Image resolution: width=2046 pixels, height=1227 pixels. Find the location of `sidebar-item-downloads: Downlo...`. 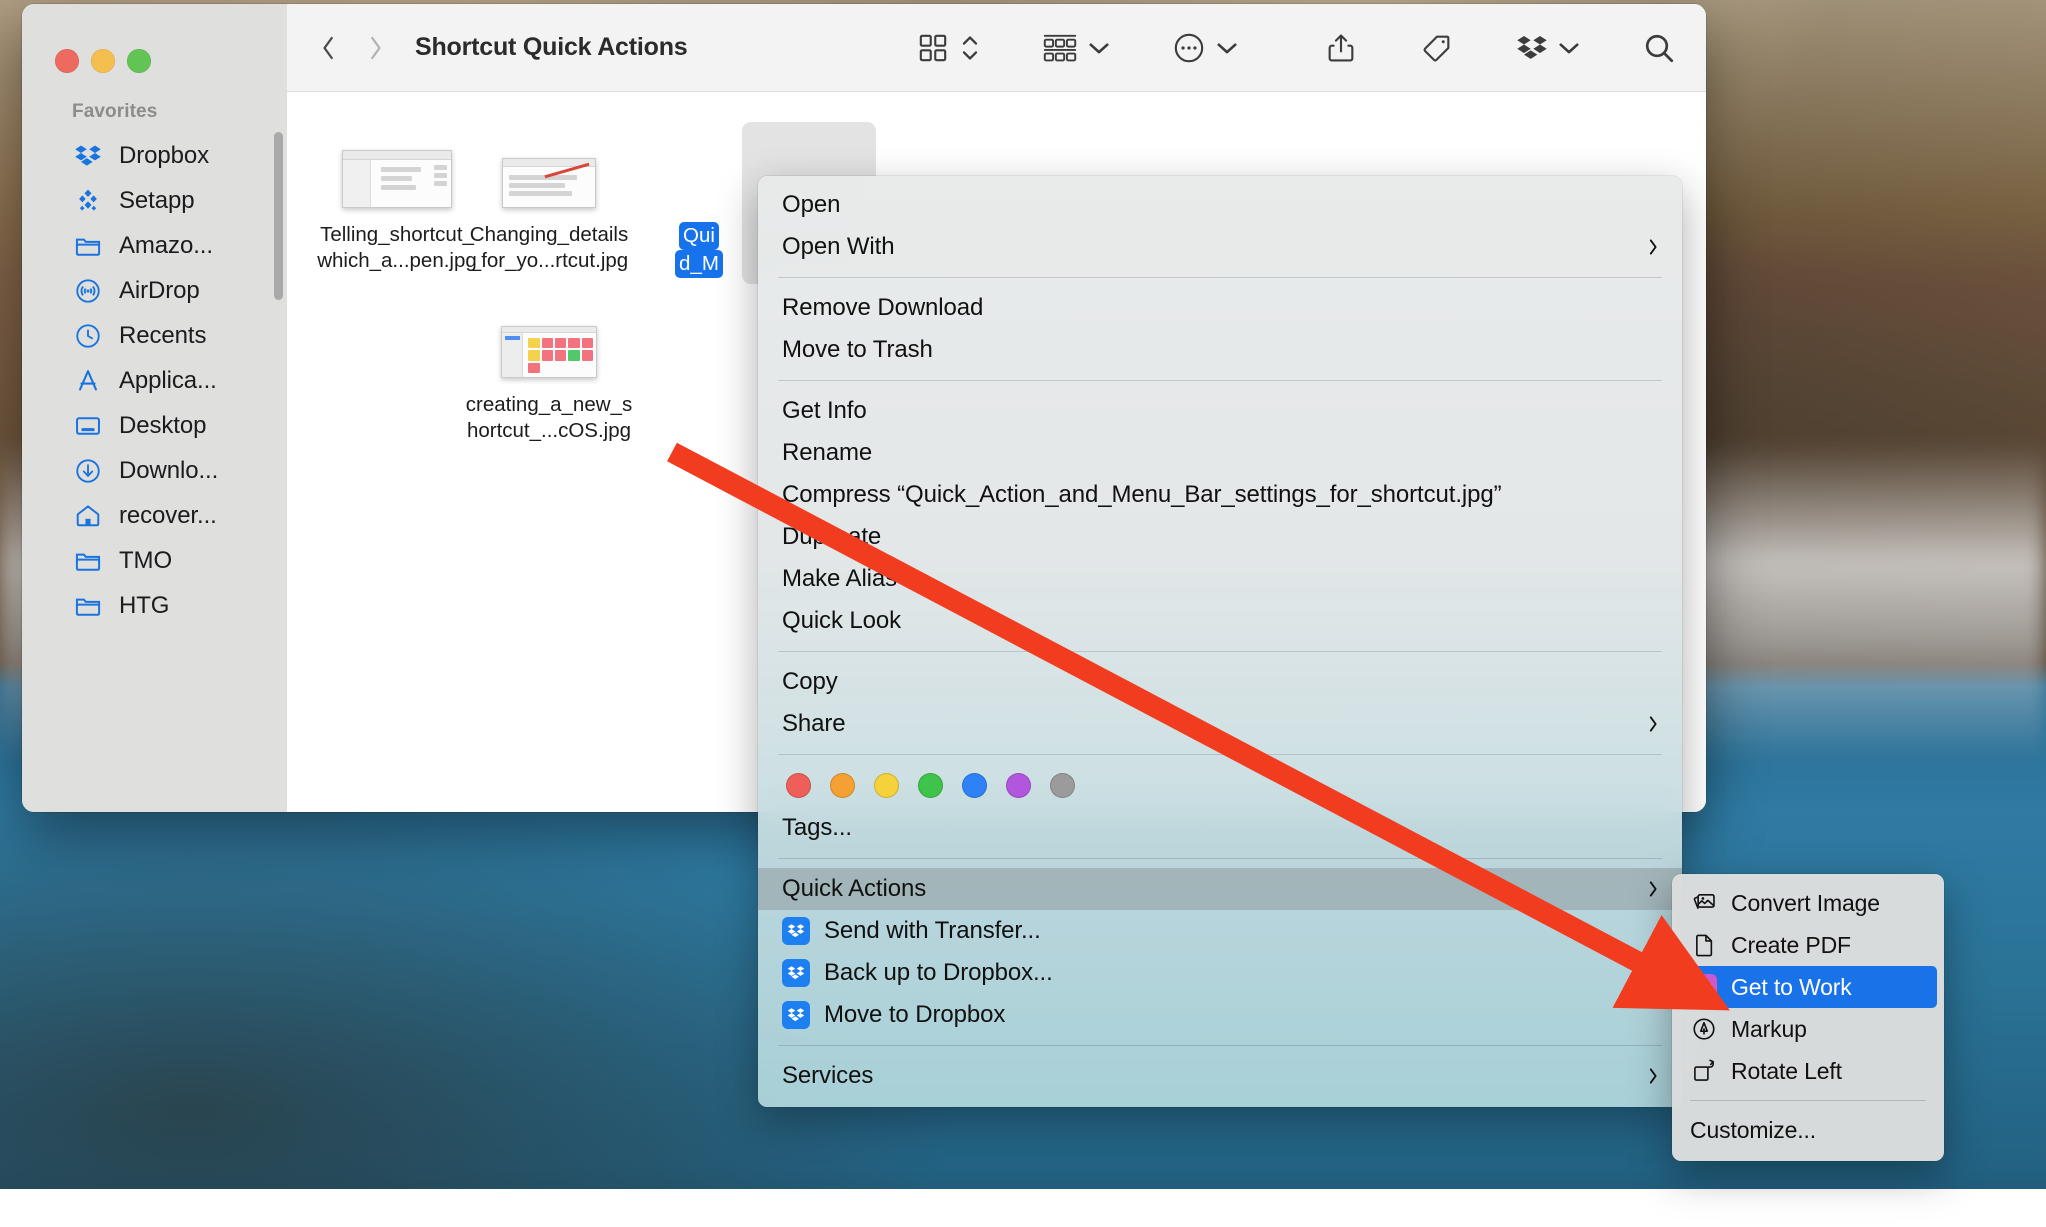

sidebar-item-downloads: Downlo... is located at coordinates (154, 470).